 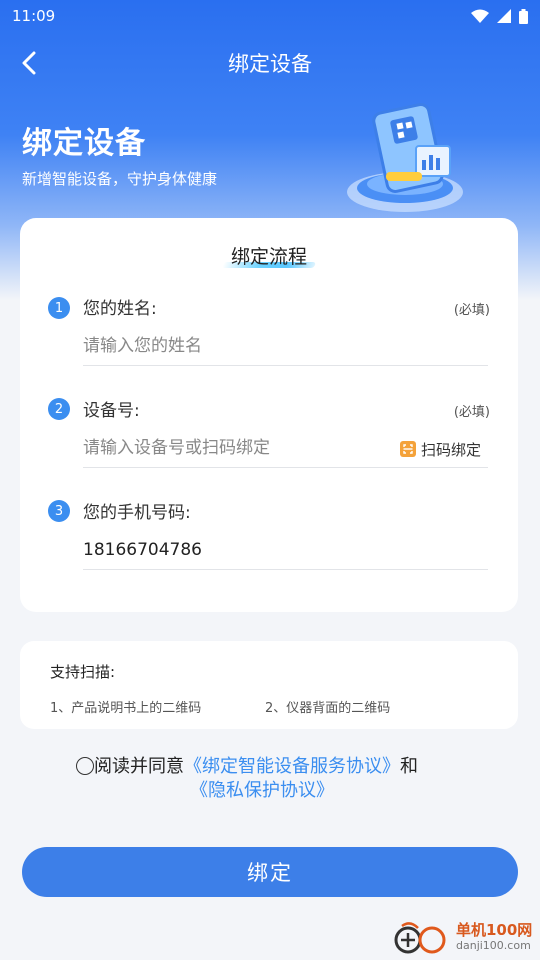 I want to click on scan-bind-label: 扫码绑定, so click(x=451, y=449).